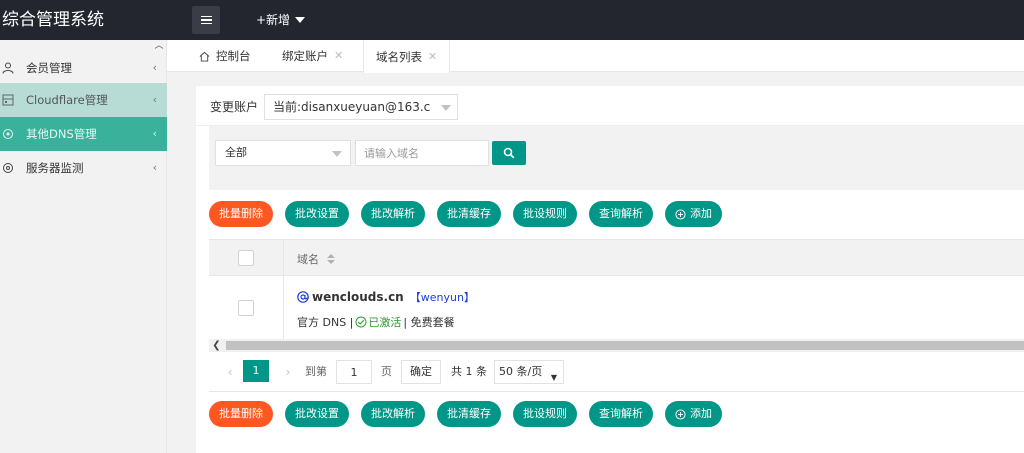  Describe the element at coordinates (358, 297) in the screenshot. I see `domain-name: wenclouds.cn` at that location.